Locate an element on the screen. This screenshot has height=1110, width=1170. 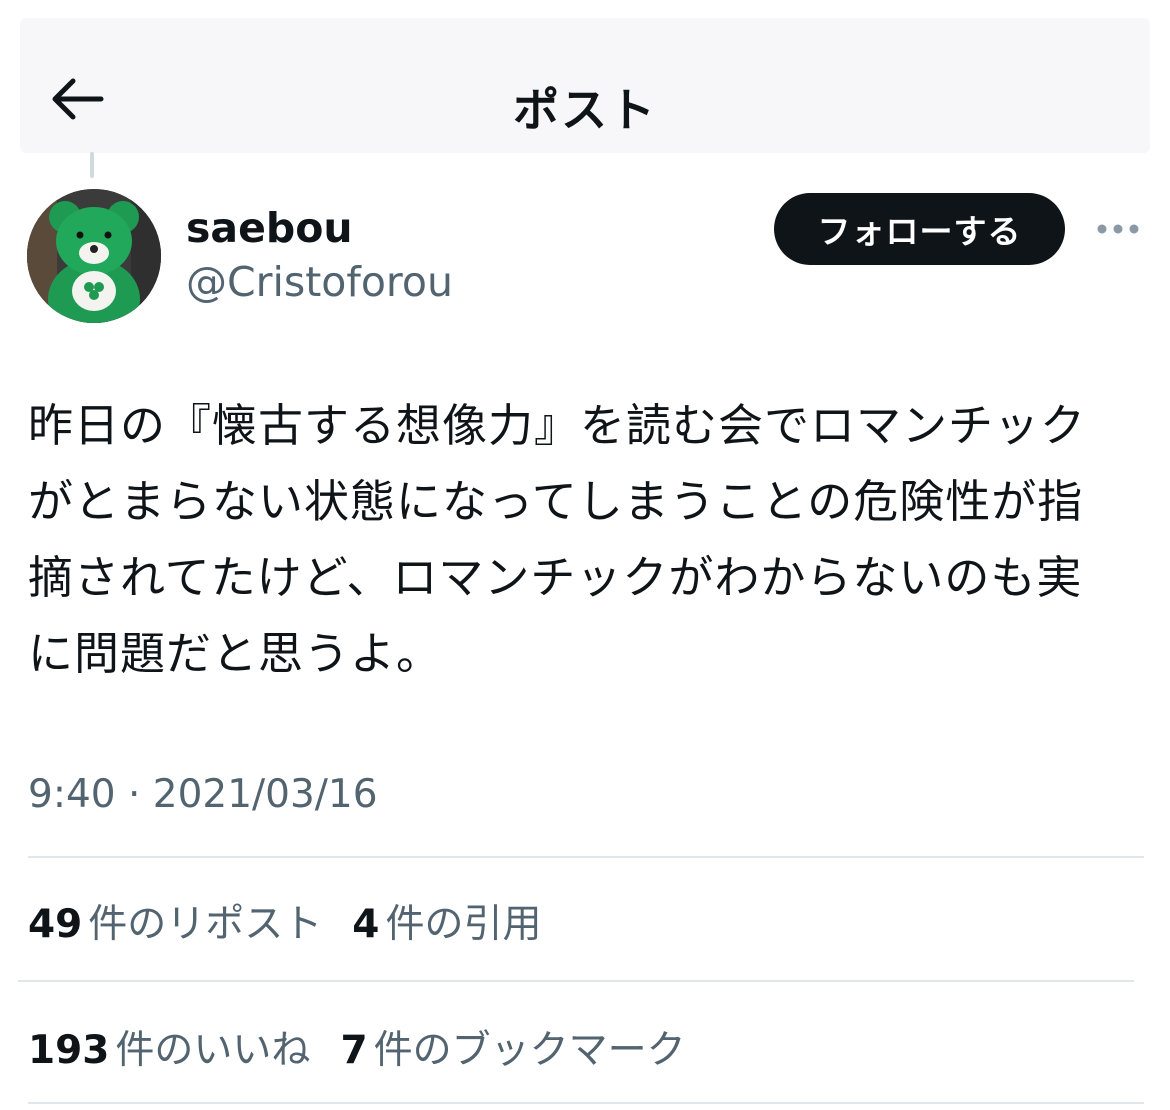
reposts-label: 件のリポスト is located at coordinates (205, 924).